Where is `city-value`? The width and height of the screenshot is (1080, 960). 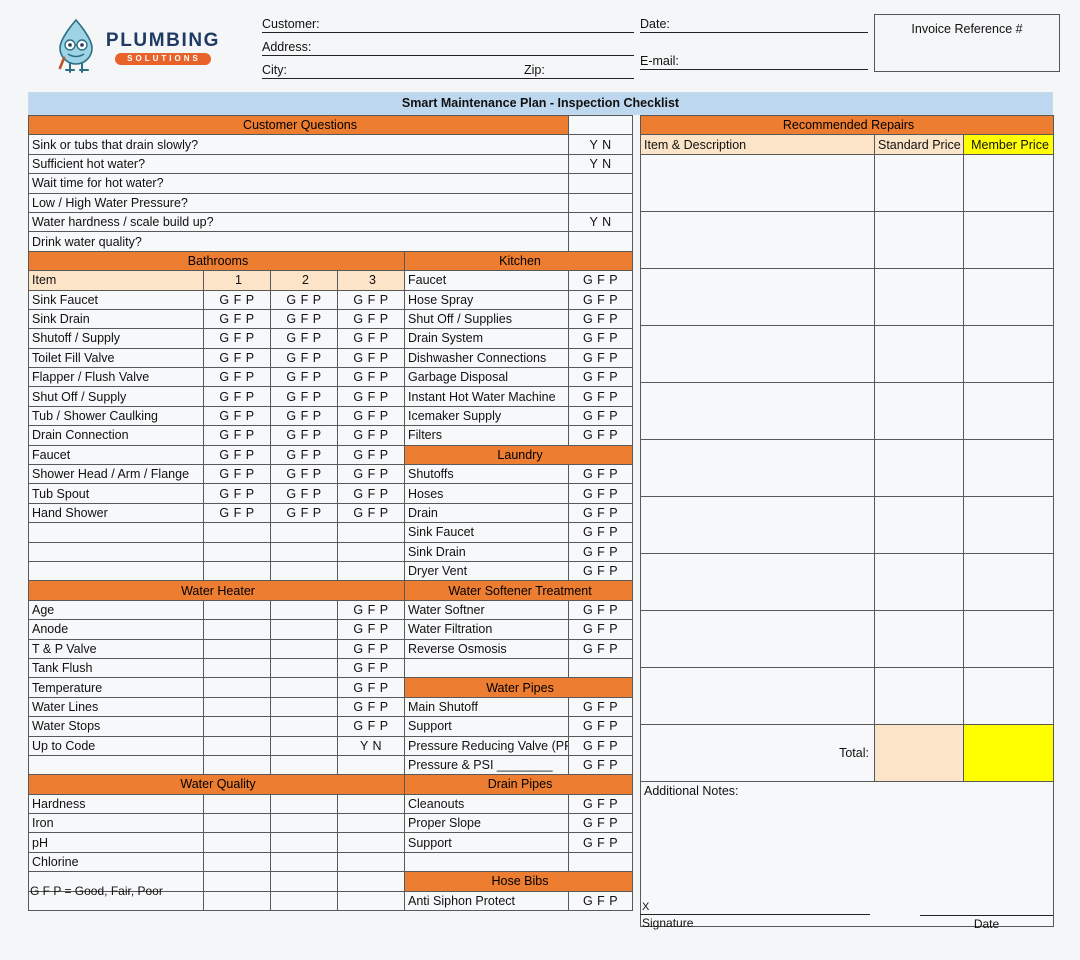 city-value is located at coordinates (405, 70).